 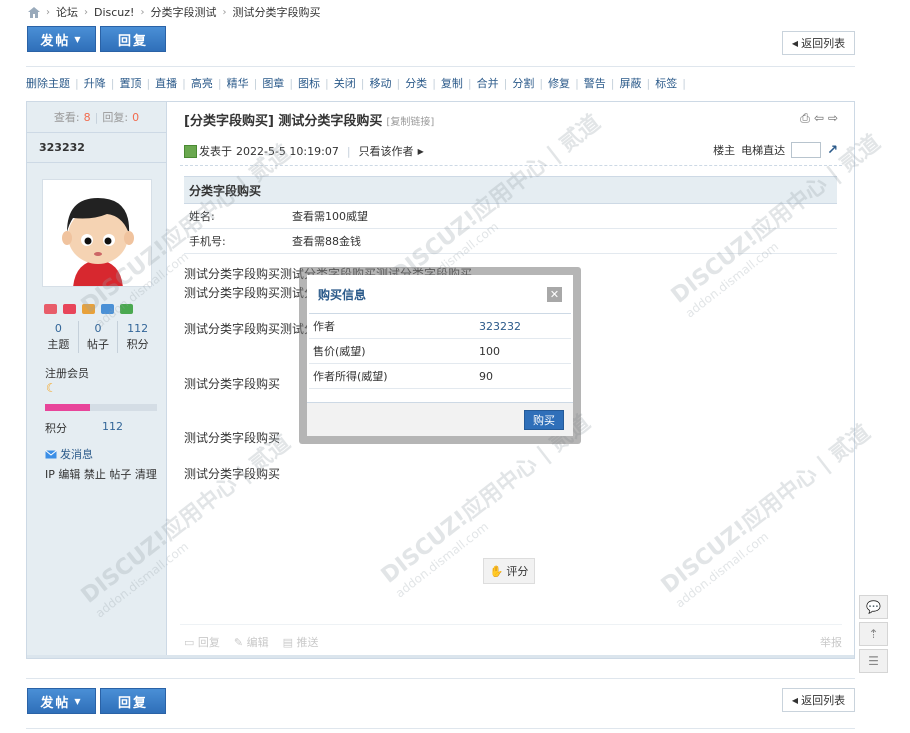 What do you see at coordinates (724, 150) in the screenshot?
I see `floor-label: 楼主` at bounding box center [724, 150].